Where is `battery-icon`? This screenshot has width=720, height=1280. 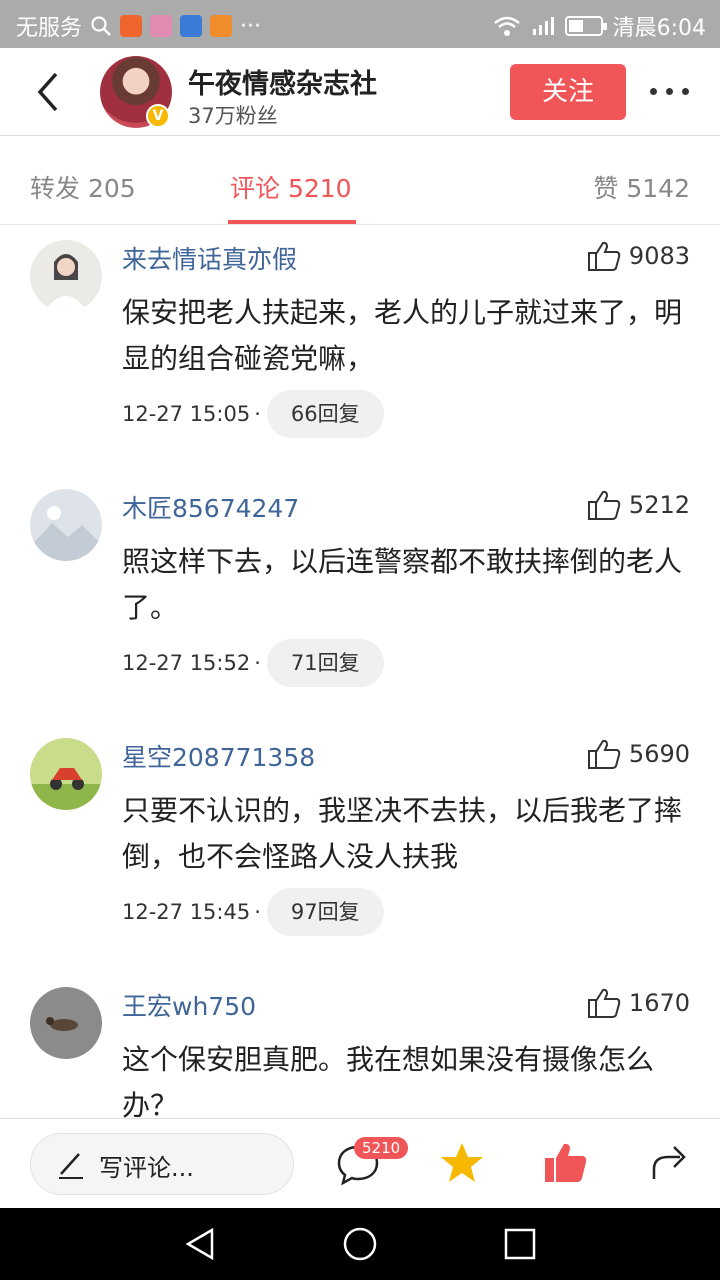 battery-icon is located at coordinates (585, 26).